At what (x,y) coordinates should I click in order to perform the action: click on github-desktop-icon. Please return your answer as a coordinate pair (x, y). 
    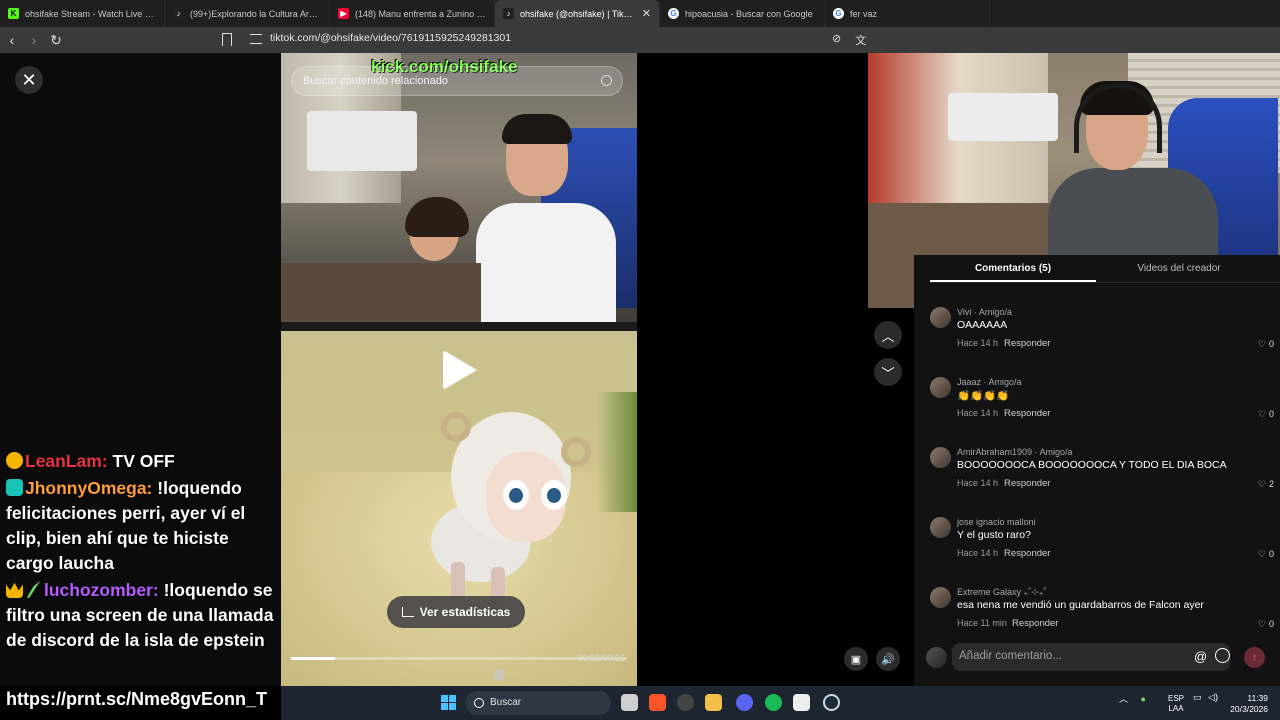
    Looking at the image, I should click on (685, 702).